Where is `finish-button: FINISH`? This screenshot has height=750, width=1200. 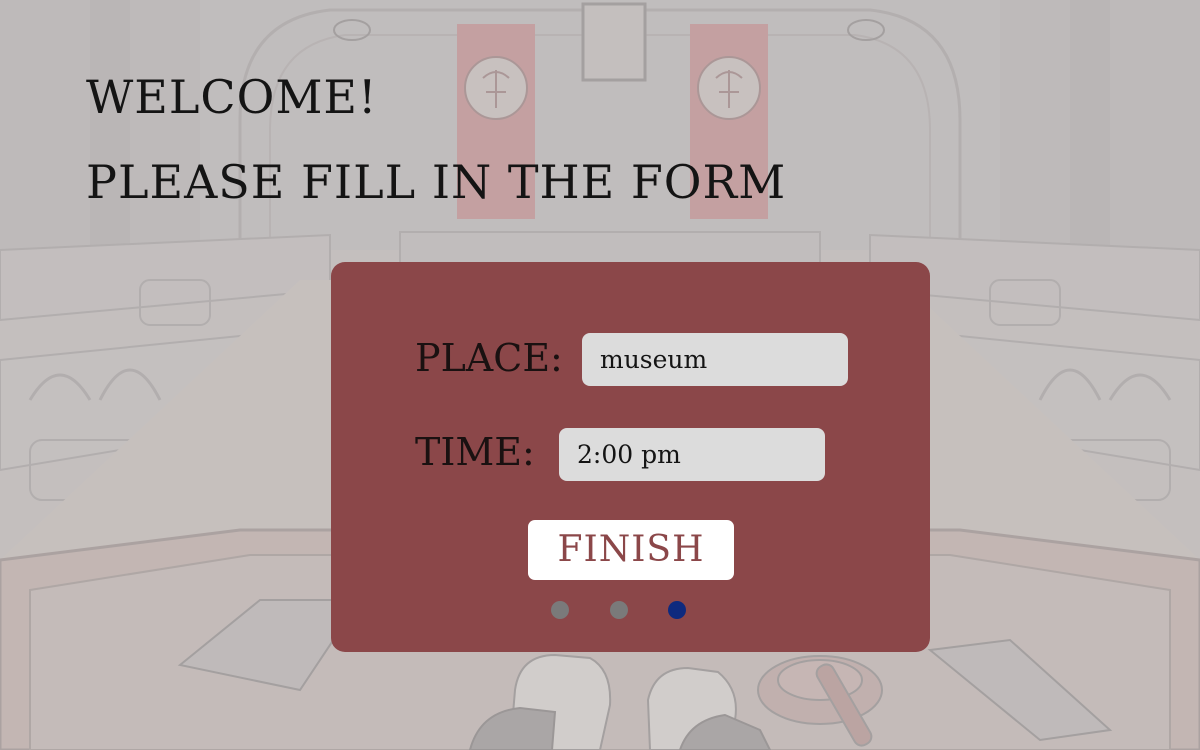
finish-button: FINISH is located at coordinates (631, 550).